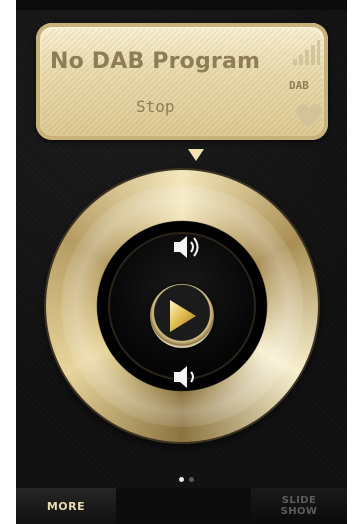 Image resolution: width=363 pixels, height=524 pixels. What do you see at coordinates (186, 377) in the screenshot?
I see `volume-down-icon` at bounding box center [186, 377].